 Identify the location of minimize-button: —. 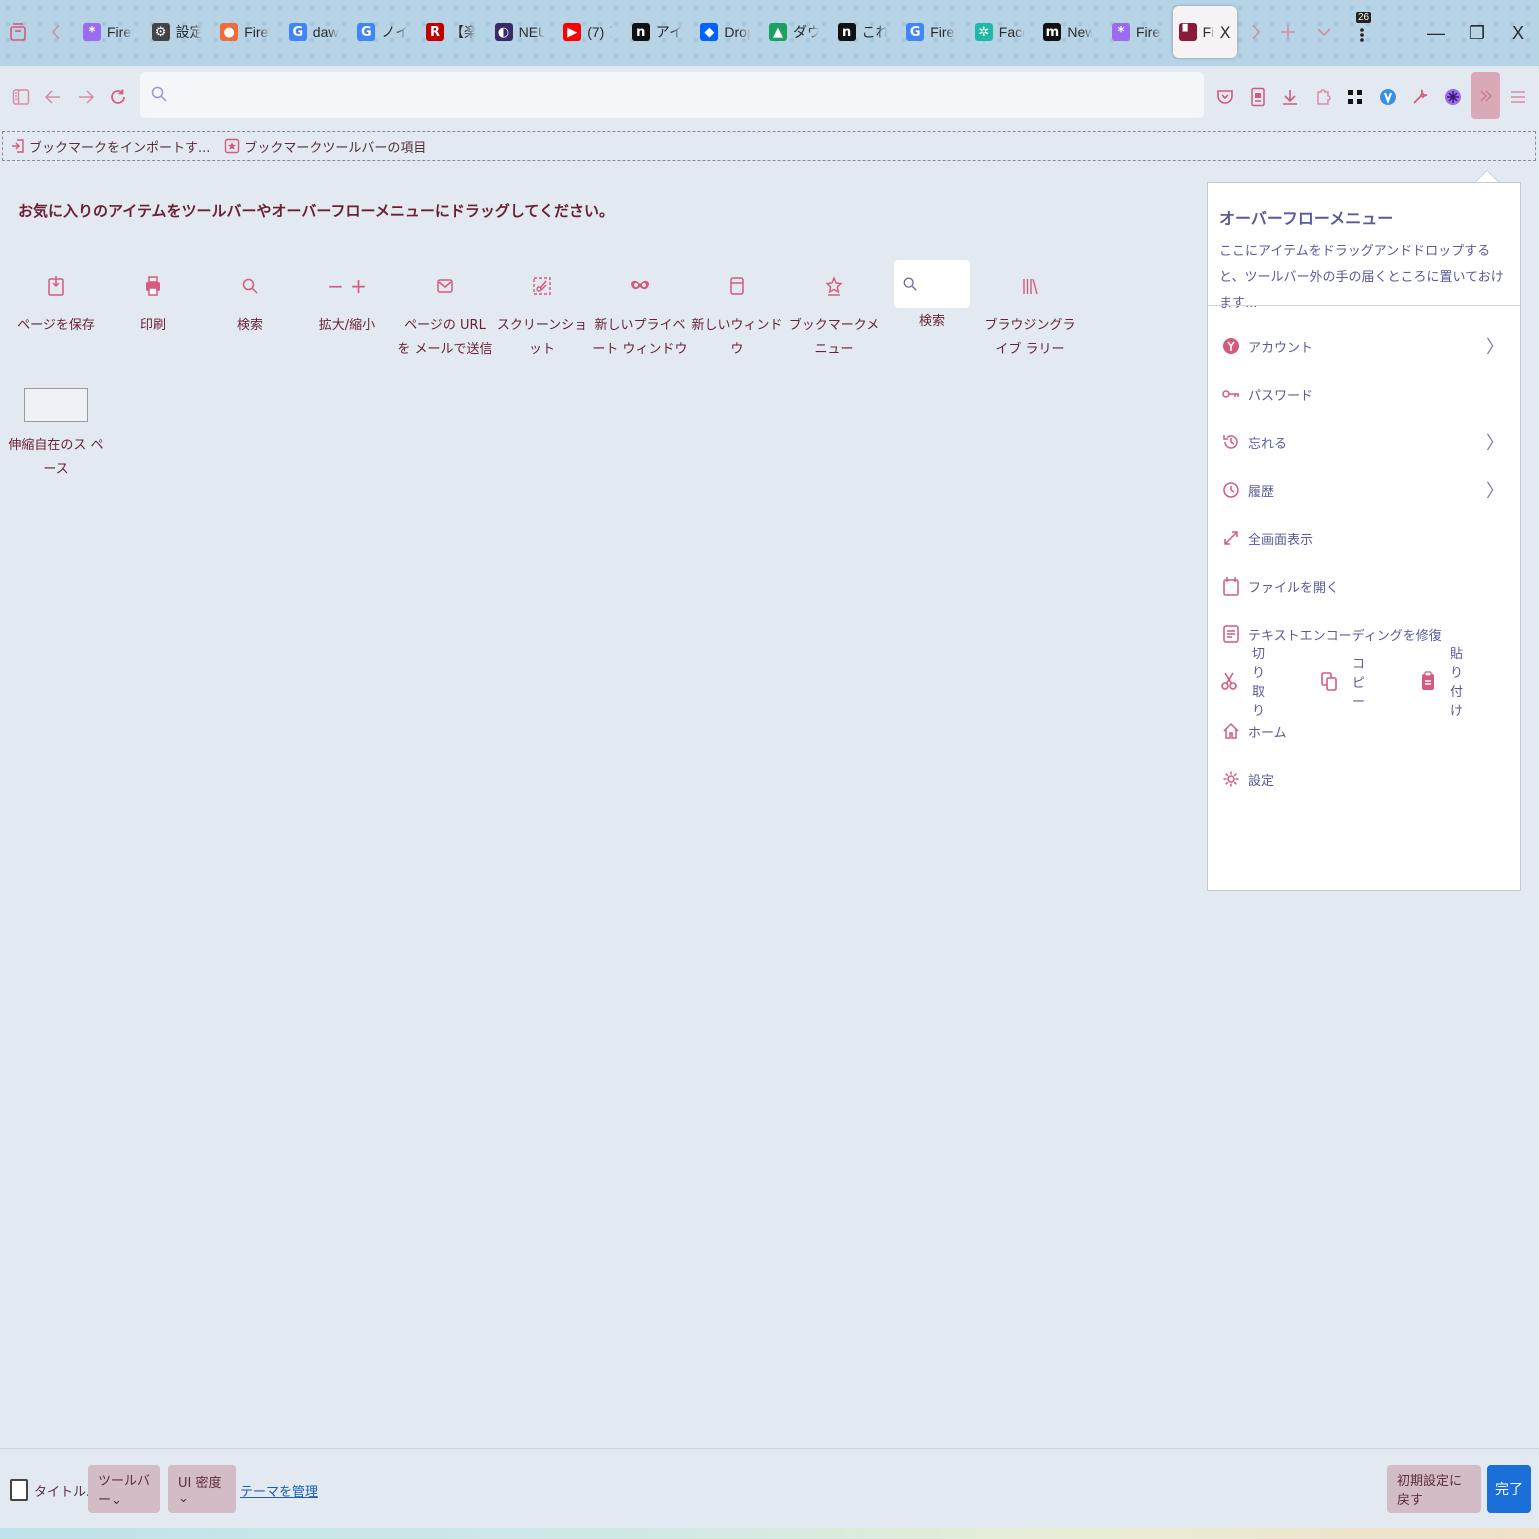
(1436, 33).